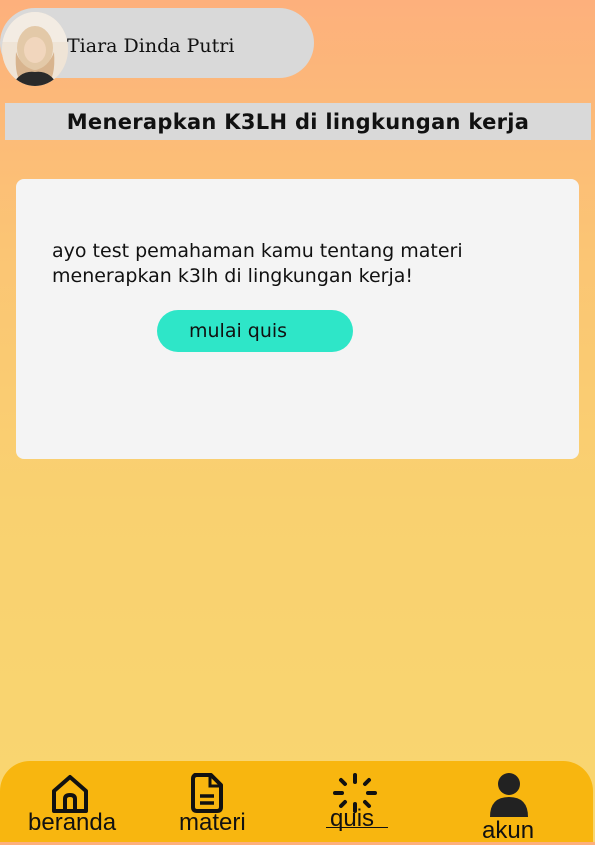  Describe the element at coordinates (151, 46) in the screenshot. I see `user-name: Tiara Dinda Putri` at that location.